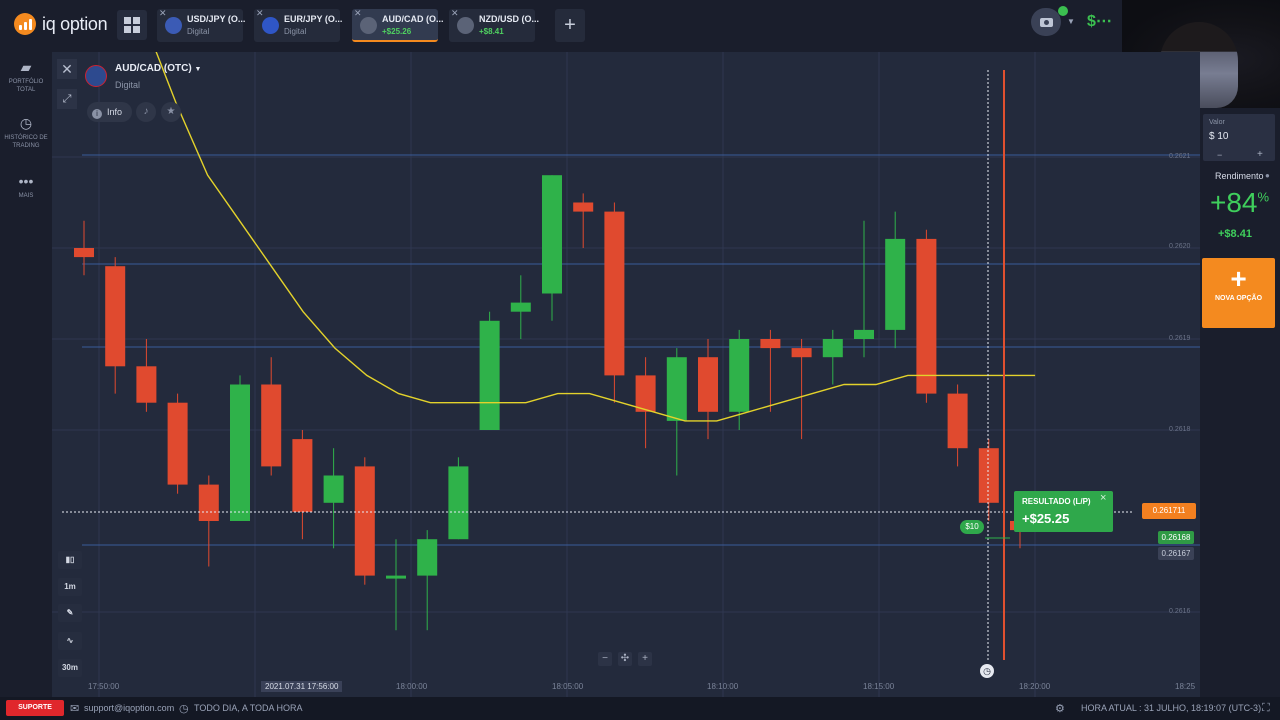  What do you see at coordinates (1176, 537) in the screenshot?
I see `entry-price-label: 0.26168` at bounding box center [1176, 537].